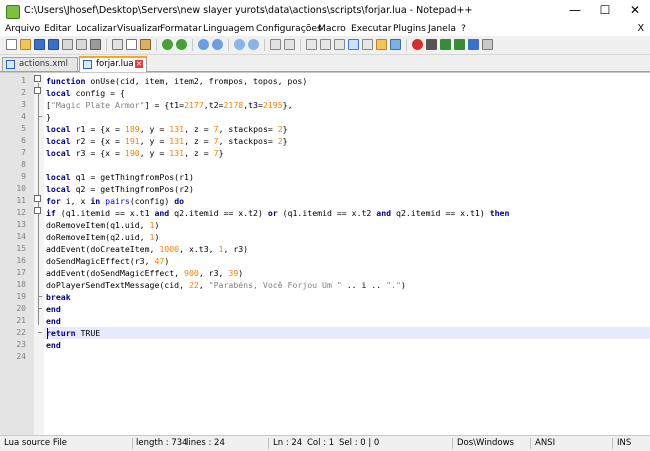 The image size is (650, 451). Describe the element at coordinates (135, 153) in the screenshot. I see `code-line: local r3 = {x = 190, y = 131, z = 7}` at that location.